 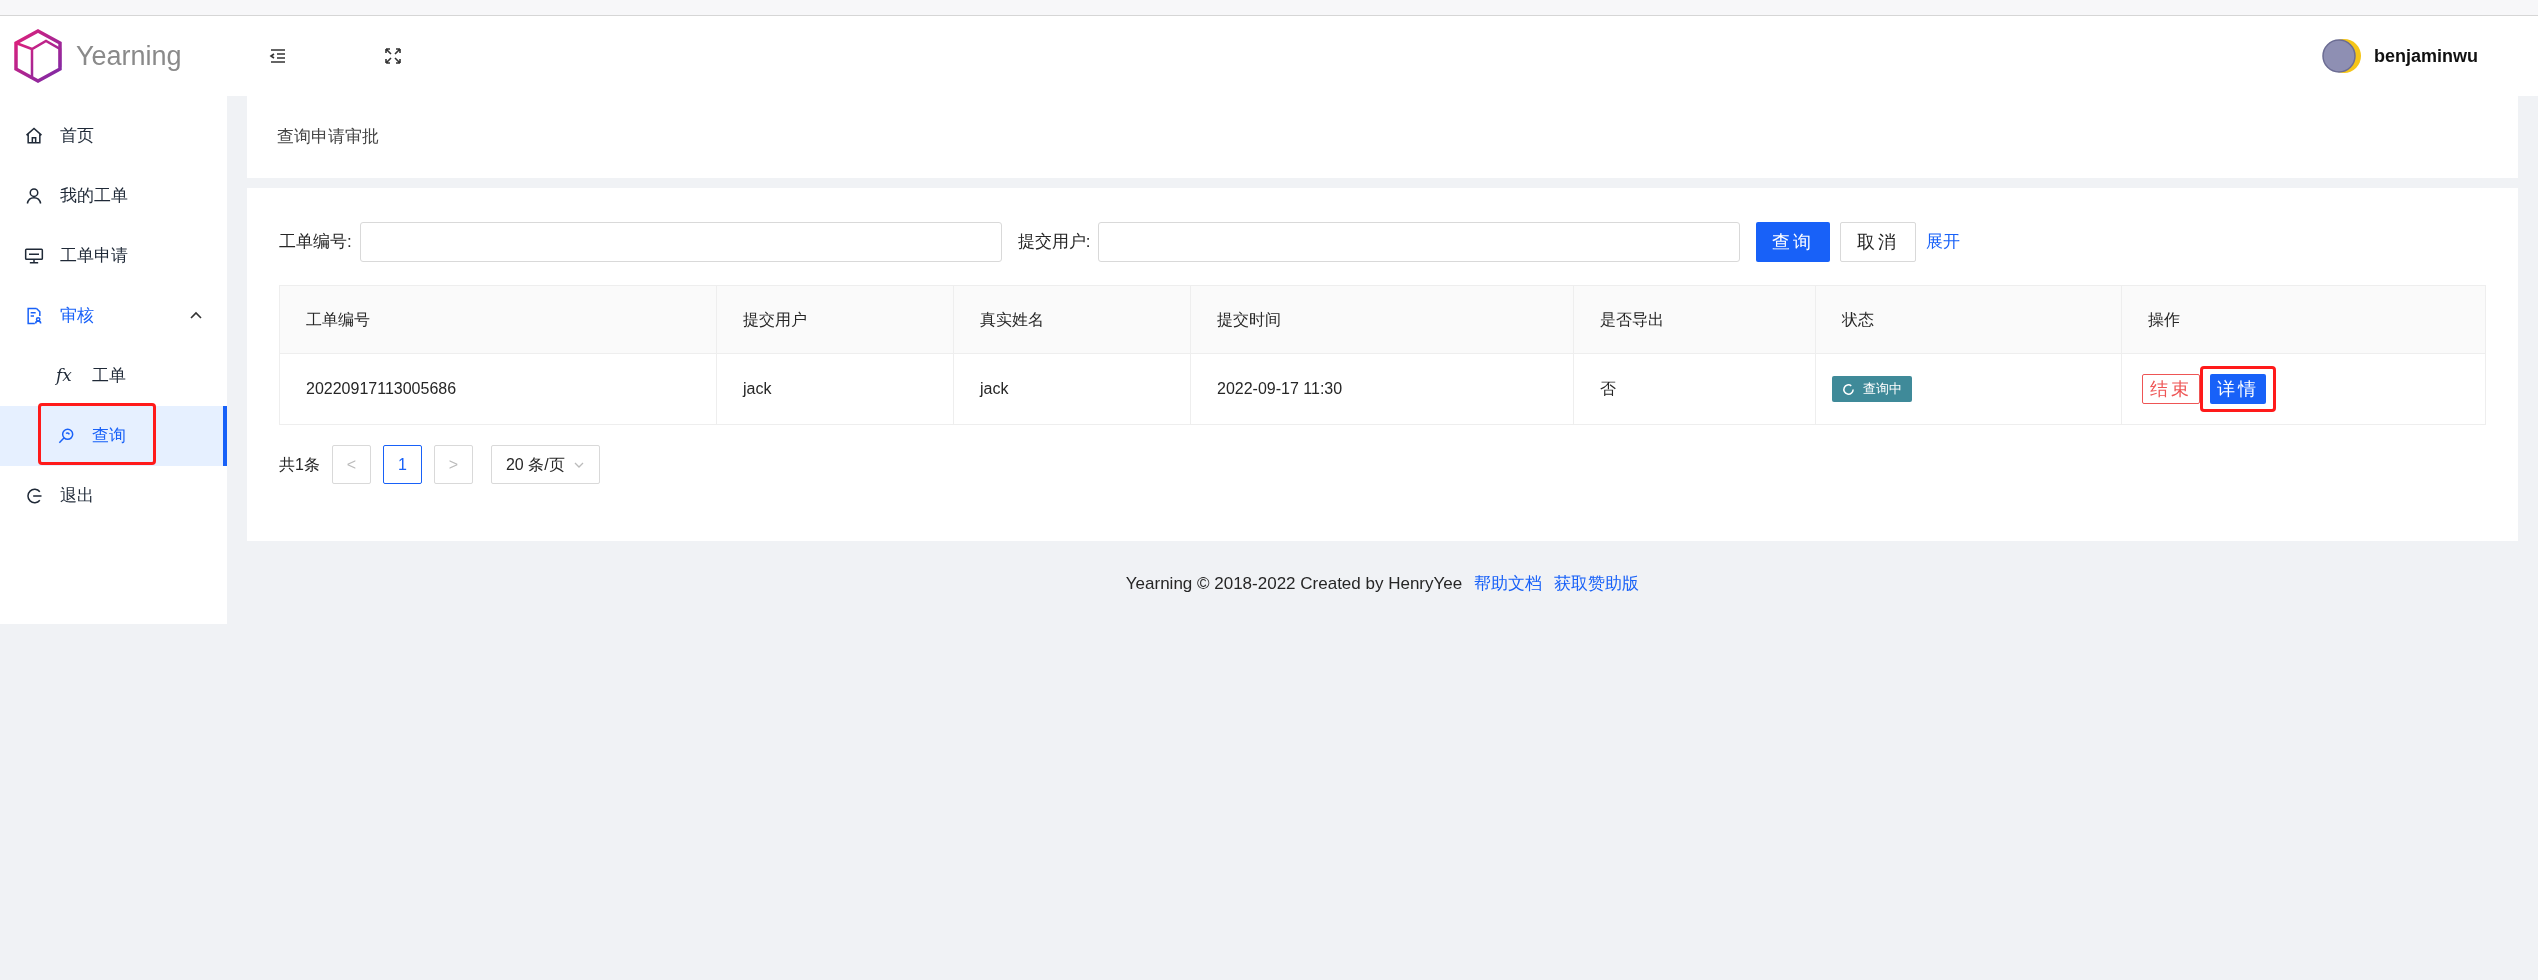 I want to click on loading-icon, so click(x=1848, y=389).